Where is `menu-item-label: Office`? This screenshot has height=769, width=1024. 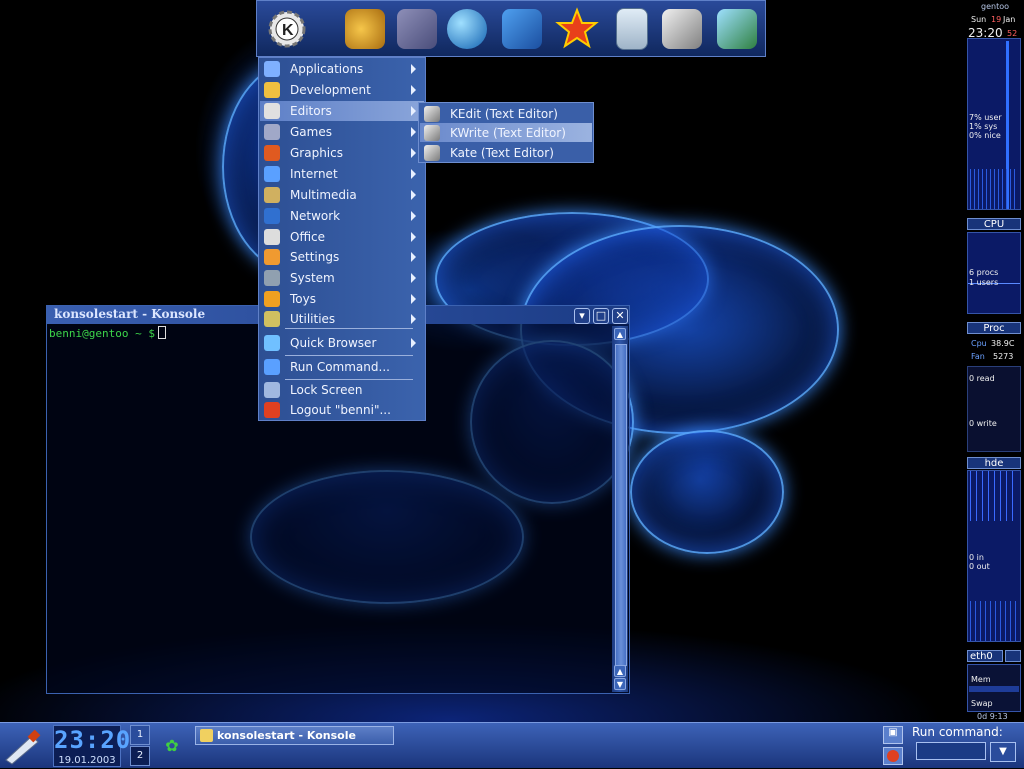
menu-item-label: Office is located at coordinates (308, 237).